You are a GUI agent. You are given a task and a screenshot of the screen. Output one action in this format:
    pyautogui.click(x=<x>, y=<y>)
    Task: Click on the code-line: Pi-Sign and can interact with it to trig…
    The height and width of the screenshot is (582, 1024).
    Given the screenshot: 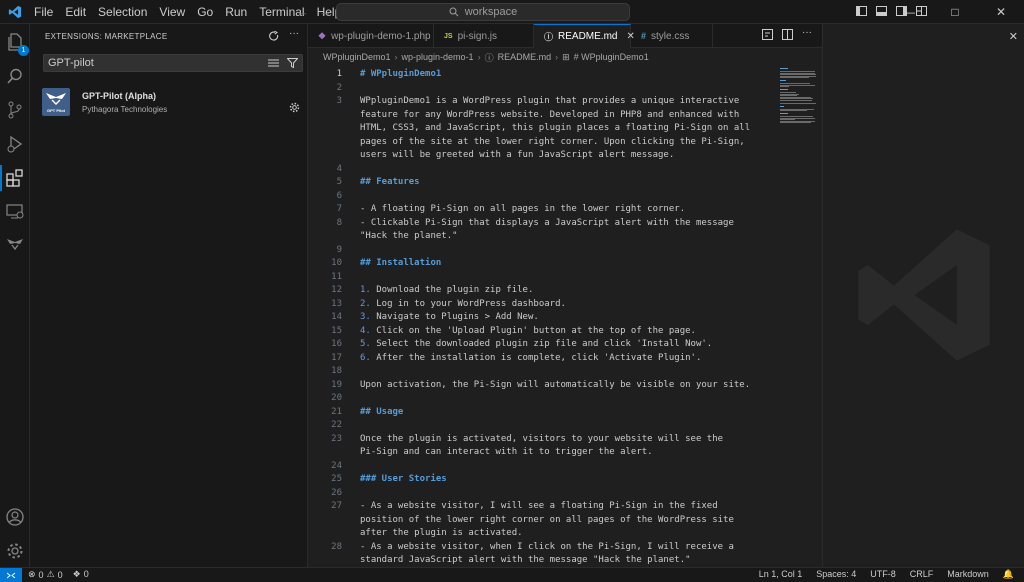 What is the action you would take?
    pyautogui.click(x=543, y=452)
    